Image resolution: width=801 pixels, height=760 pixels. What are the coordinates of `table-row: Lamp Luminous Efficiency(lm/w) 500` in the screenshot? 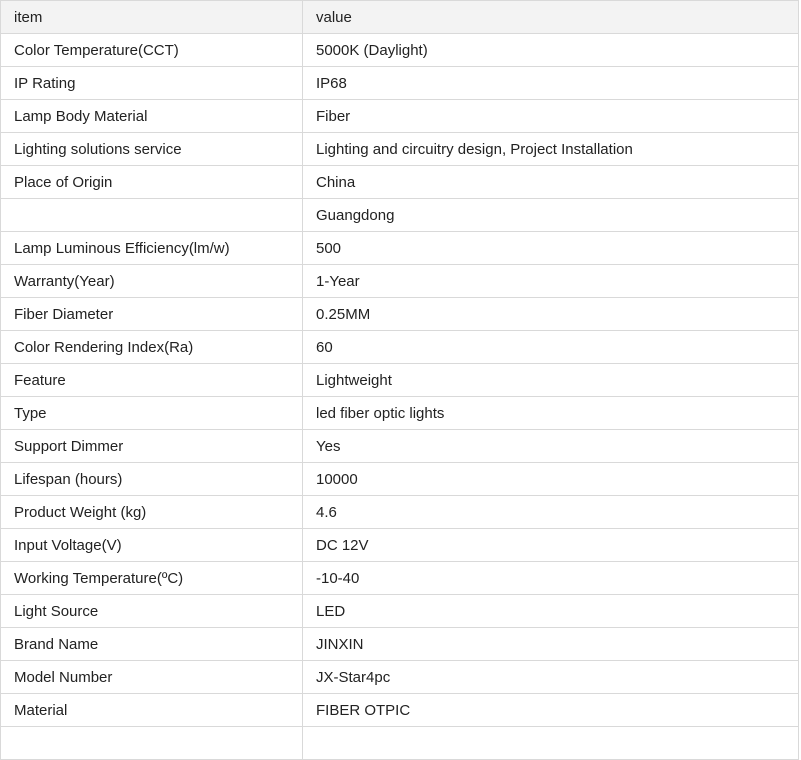 It's located at (399, 248).